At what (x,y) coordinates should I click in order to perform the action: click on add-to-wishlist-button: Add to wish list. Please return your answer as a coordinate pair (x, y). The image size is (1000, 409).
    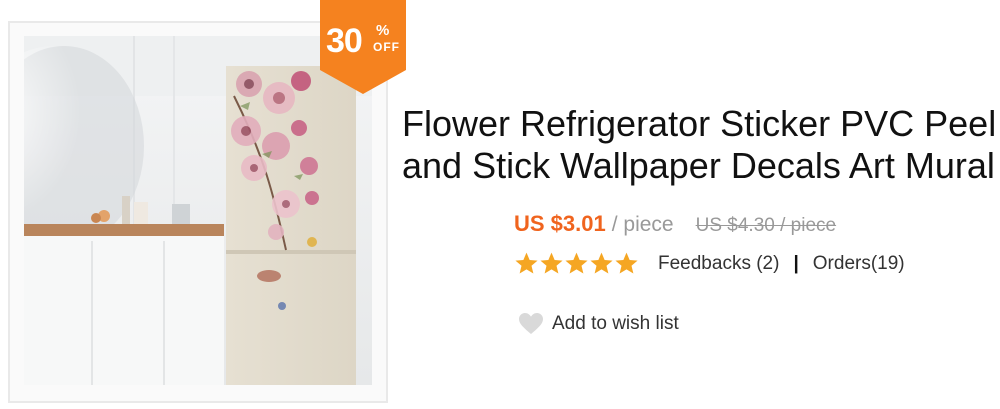
    Looking at the image, I should click on (598, 323).